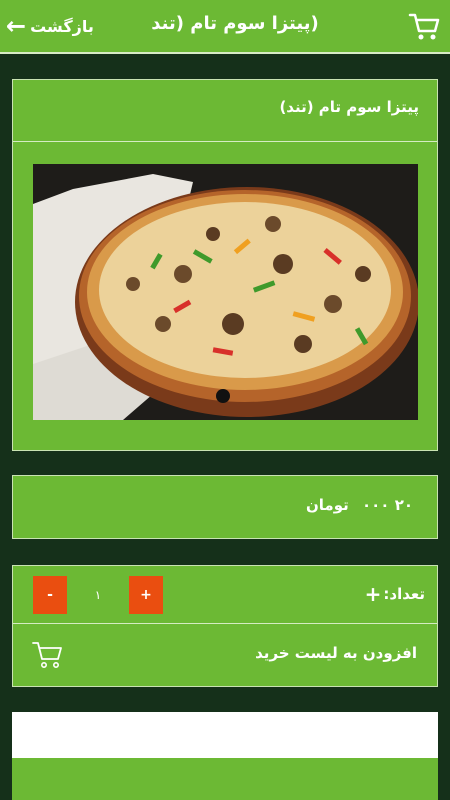 Image resolution: width=450 pixels, height=800 pixels. Describe the element at coordinates (359, 505) in the screenshot. I see `price-text: ۲۰ ۰۰۰ تومان` at that location.